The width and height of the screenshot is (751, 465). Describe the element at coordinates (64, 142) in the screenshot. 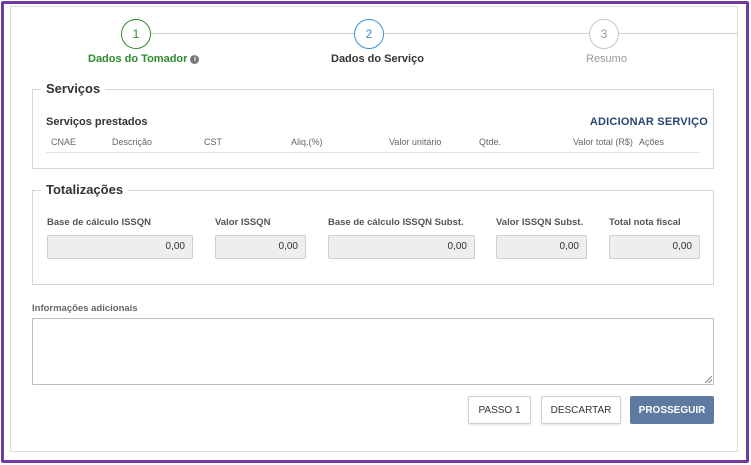

I see `column-header-cnae: CNAE` at that location.